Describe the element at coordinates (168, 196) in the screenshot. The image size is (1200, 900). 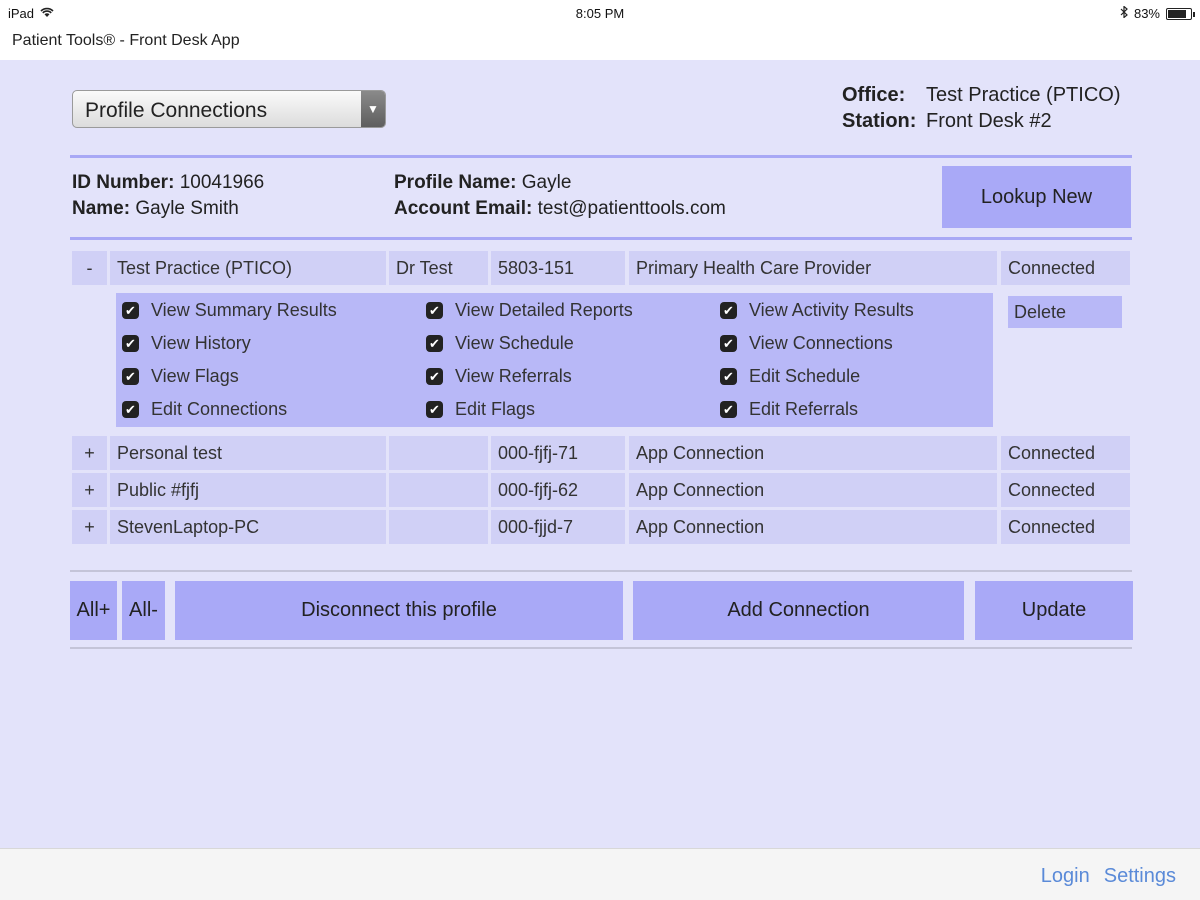
I see `profile-id-block: ID Number: 10041966 Name: Gayle Smith` at that location.